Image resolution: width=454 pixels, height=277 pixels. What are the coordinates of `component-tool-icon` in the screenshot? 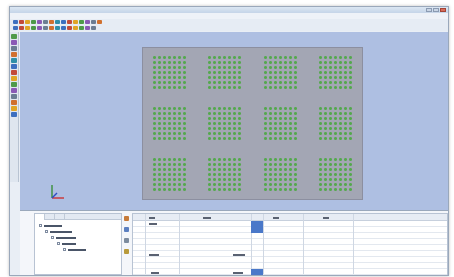 It's located at (14, 60).